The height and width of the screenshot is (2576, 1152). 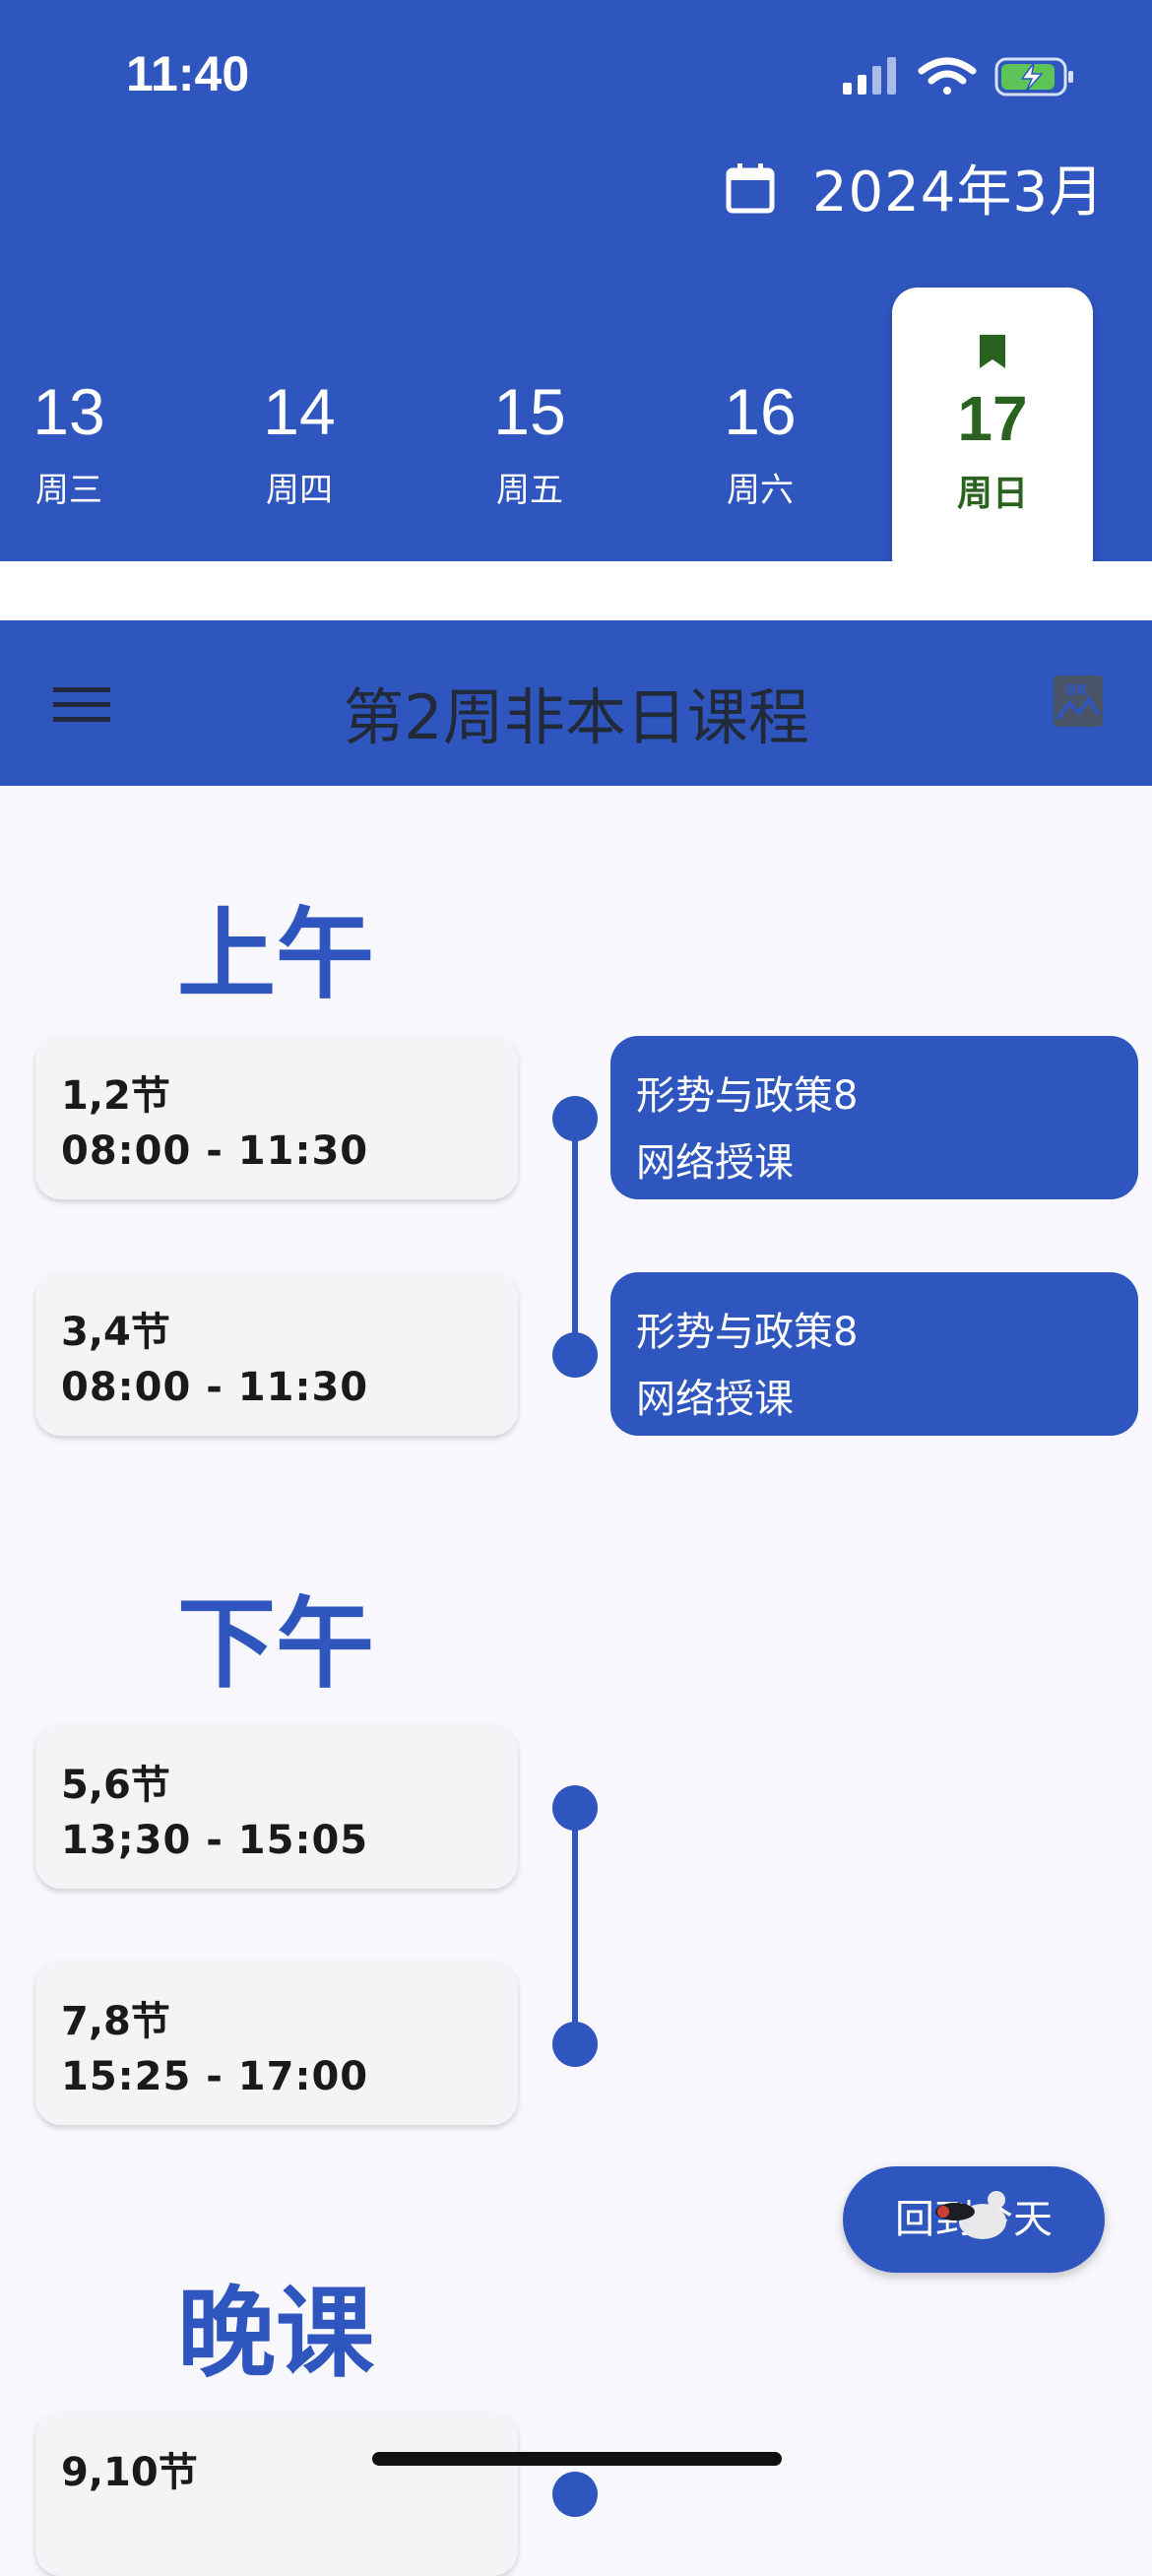 I want to click on day-number: 13, so click(x=68, y=411).